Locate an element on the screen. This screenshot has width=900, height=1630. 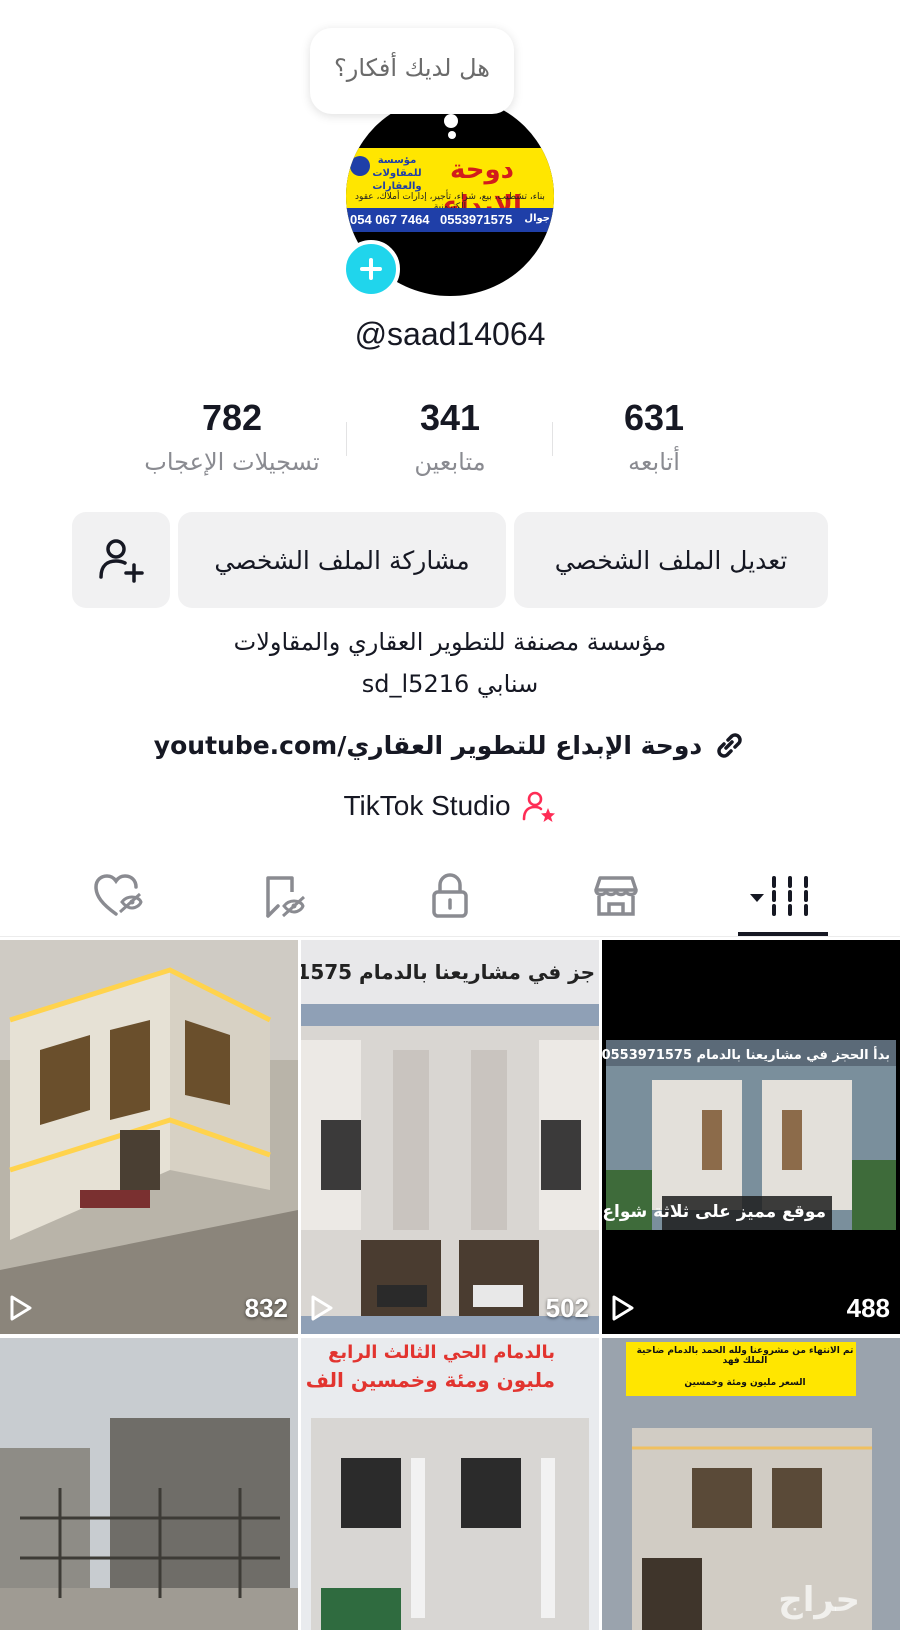
tab-videos is located at coordinates (783, 896).